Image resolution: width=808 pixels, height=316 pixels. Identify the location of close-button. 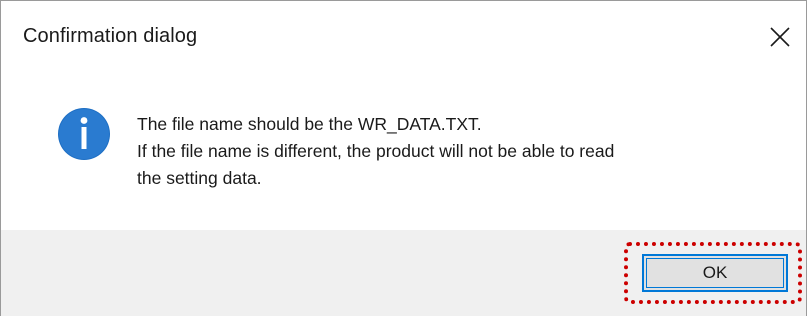
(779, 37).